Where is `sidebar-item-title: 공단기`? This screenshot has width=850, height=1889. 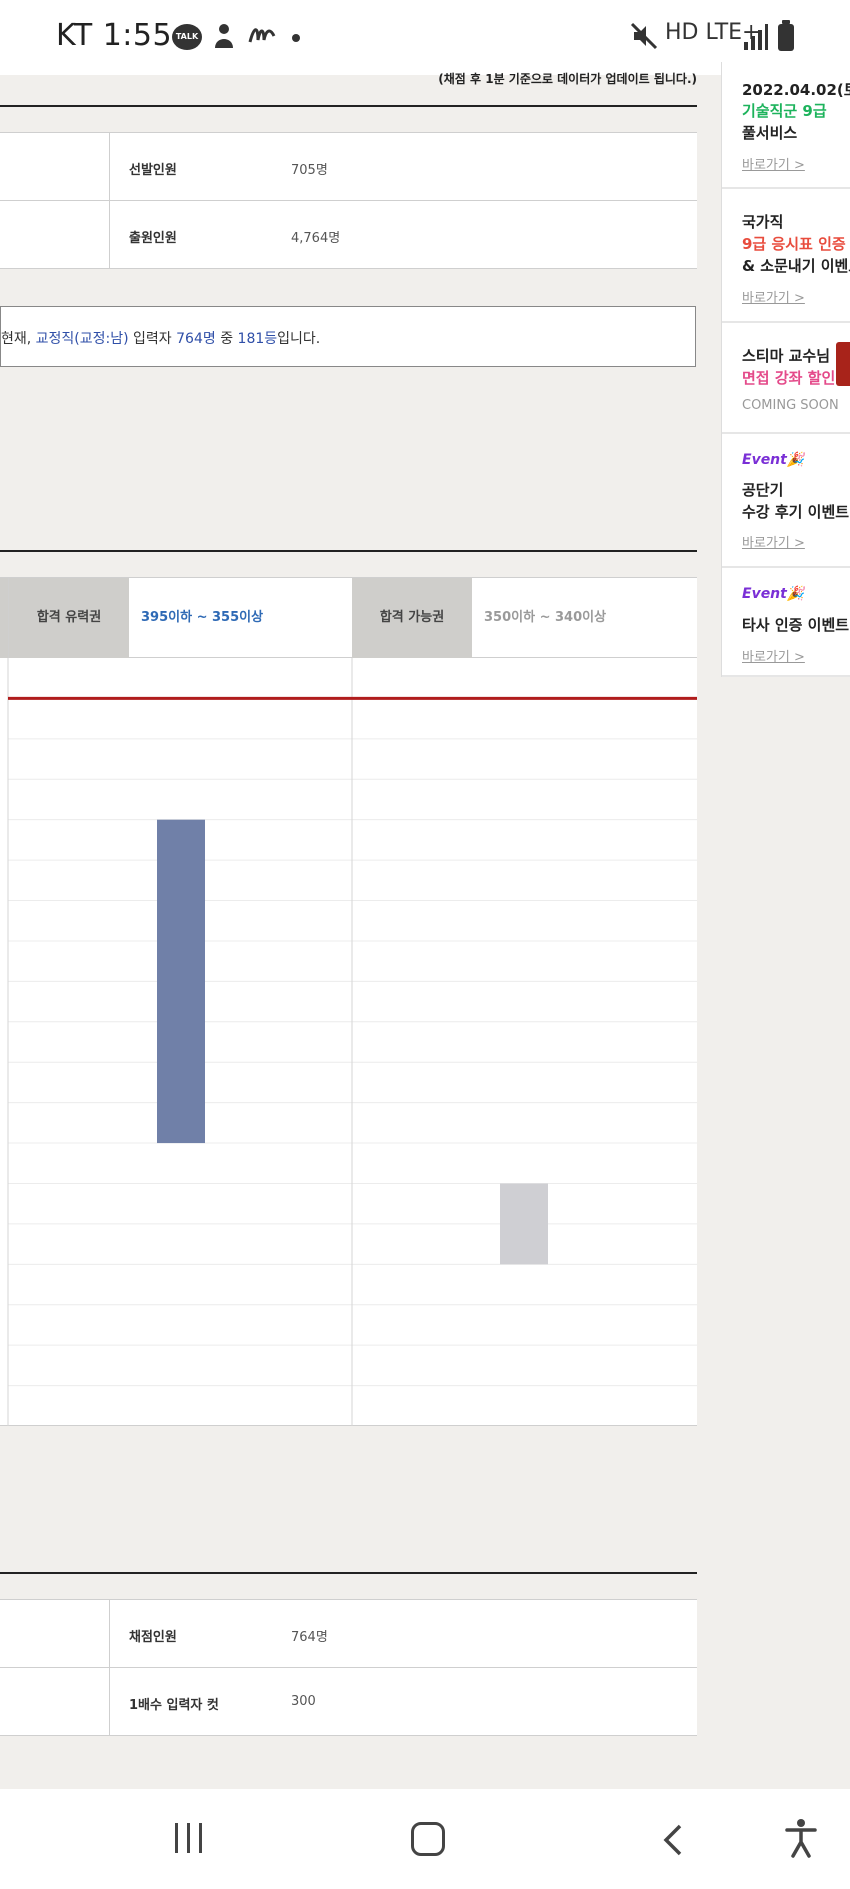 sidebar-item-title: 공단기 is located at coordinates (763, 490).